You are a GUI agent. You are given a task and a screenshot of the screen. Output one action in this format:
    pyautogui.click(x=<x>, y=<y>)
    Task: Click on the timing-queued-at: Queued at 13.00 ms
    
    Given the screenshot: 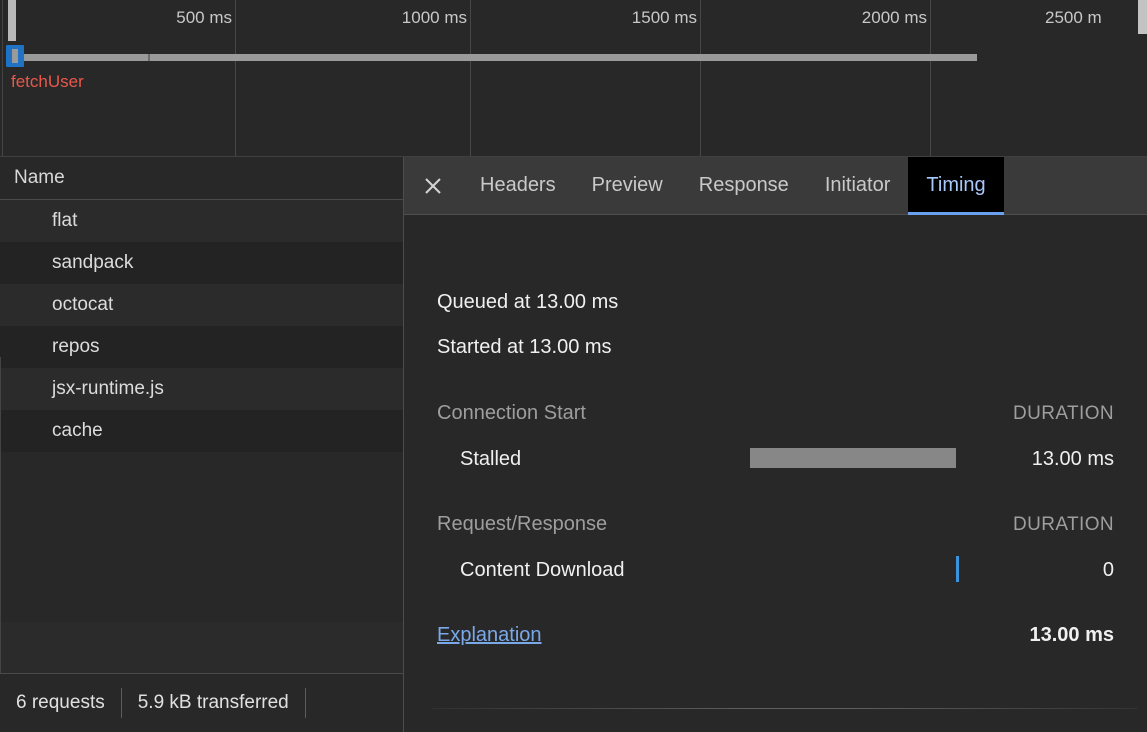 What is the action you would take?
    pyautogui.click(x=528, y=302)
    